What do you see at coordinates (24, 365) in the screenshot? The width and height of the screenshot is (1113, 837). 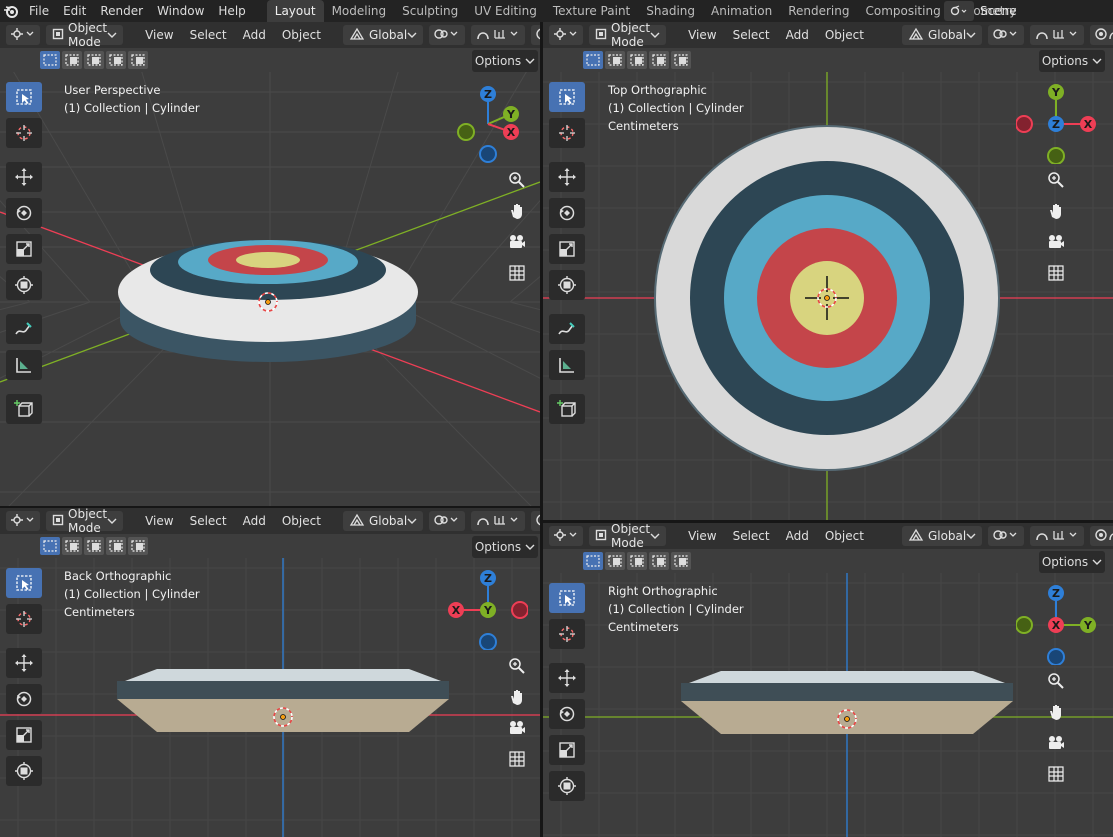 I see `tool-measure-button` at bounding box center [24, 365].